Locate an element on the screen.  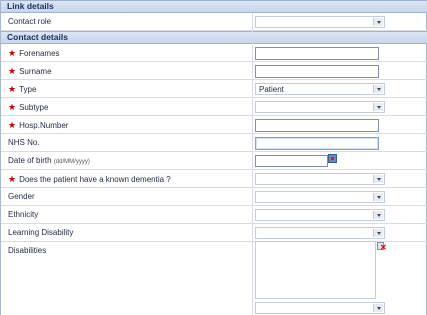
row-subtype: ★ Subtype is located at coordinates (214, 107).